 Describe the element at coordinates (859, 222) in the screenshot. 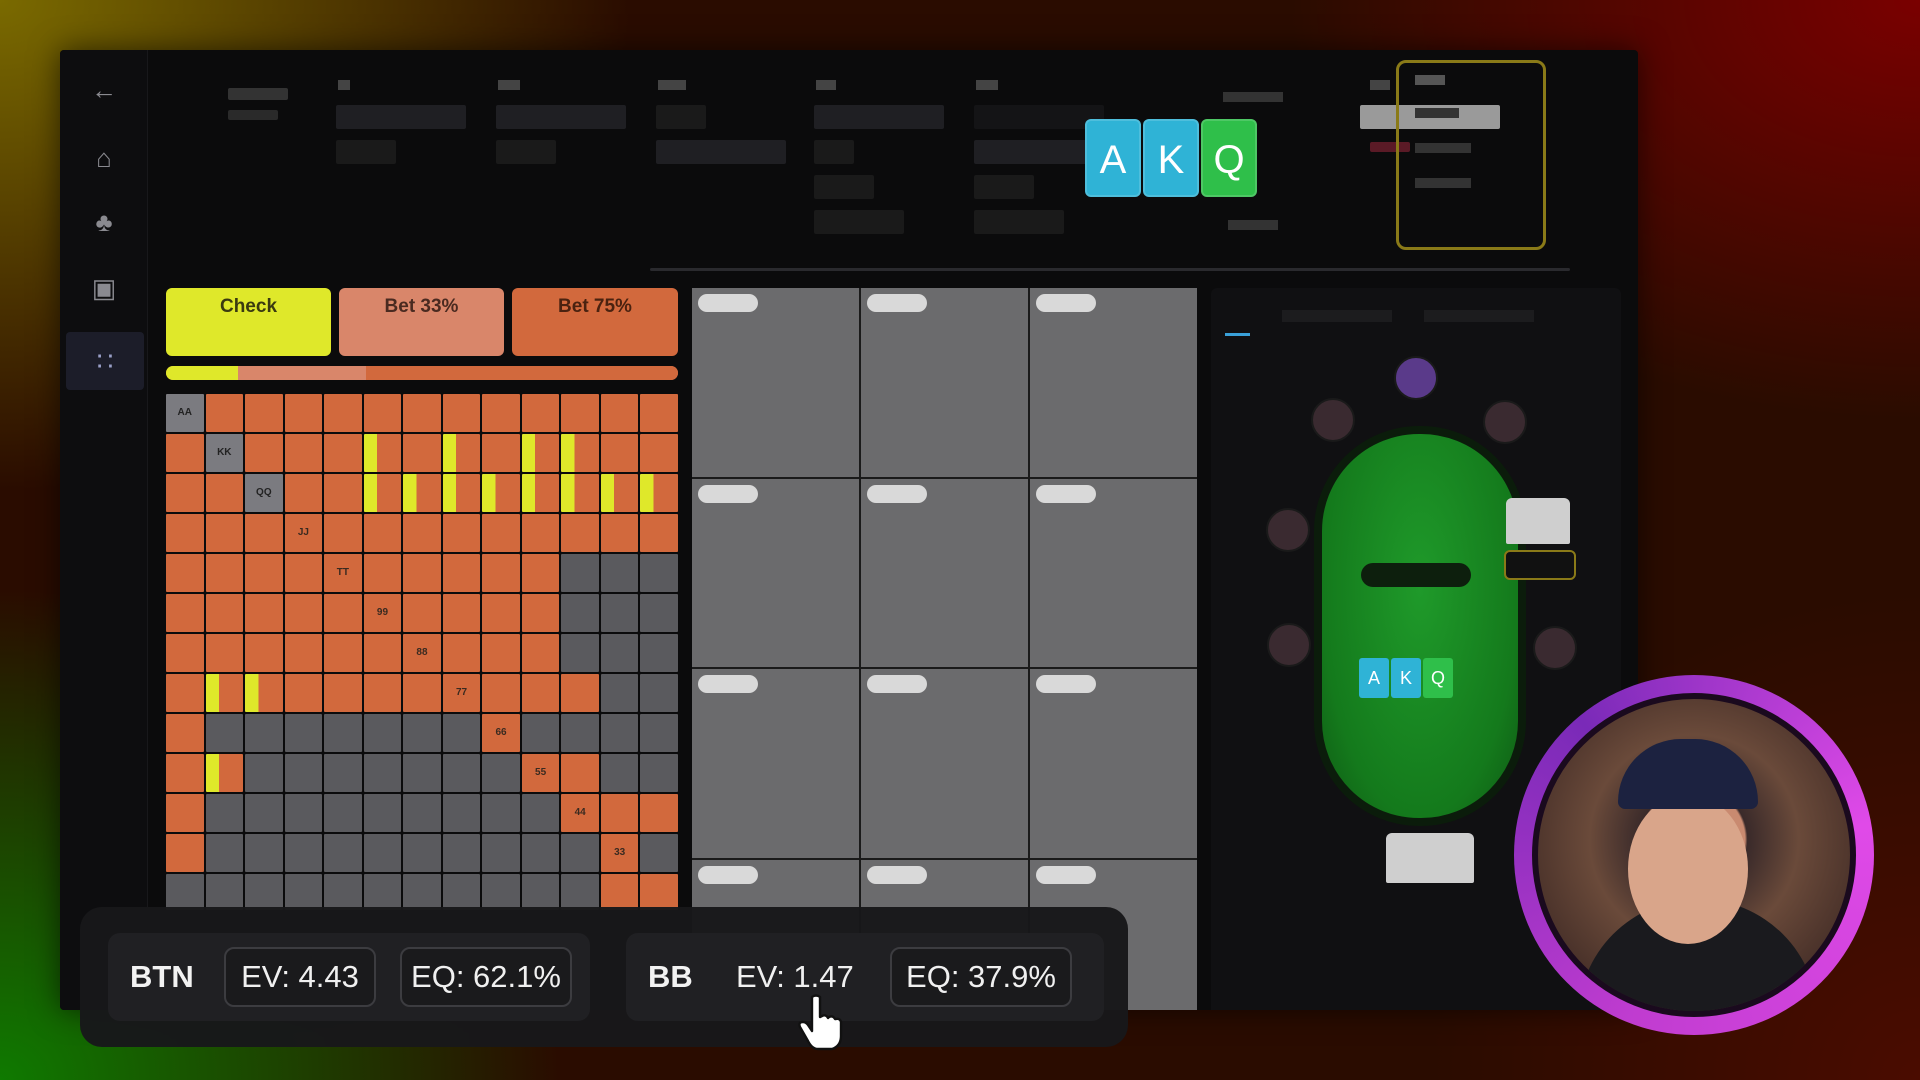

I see `option-allin` at that location.